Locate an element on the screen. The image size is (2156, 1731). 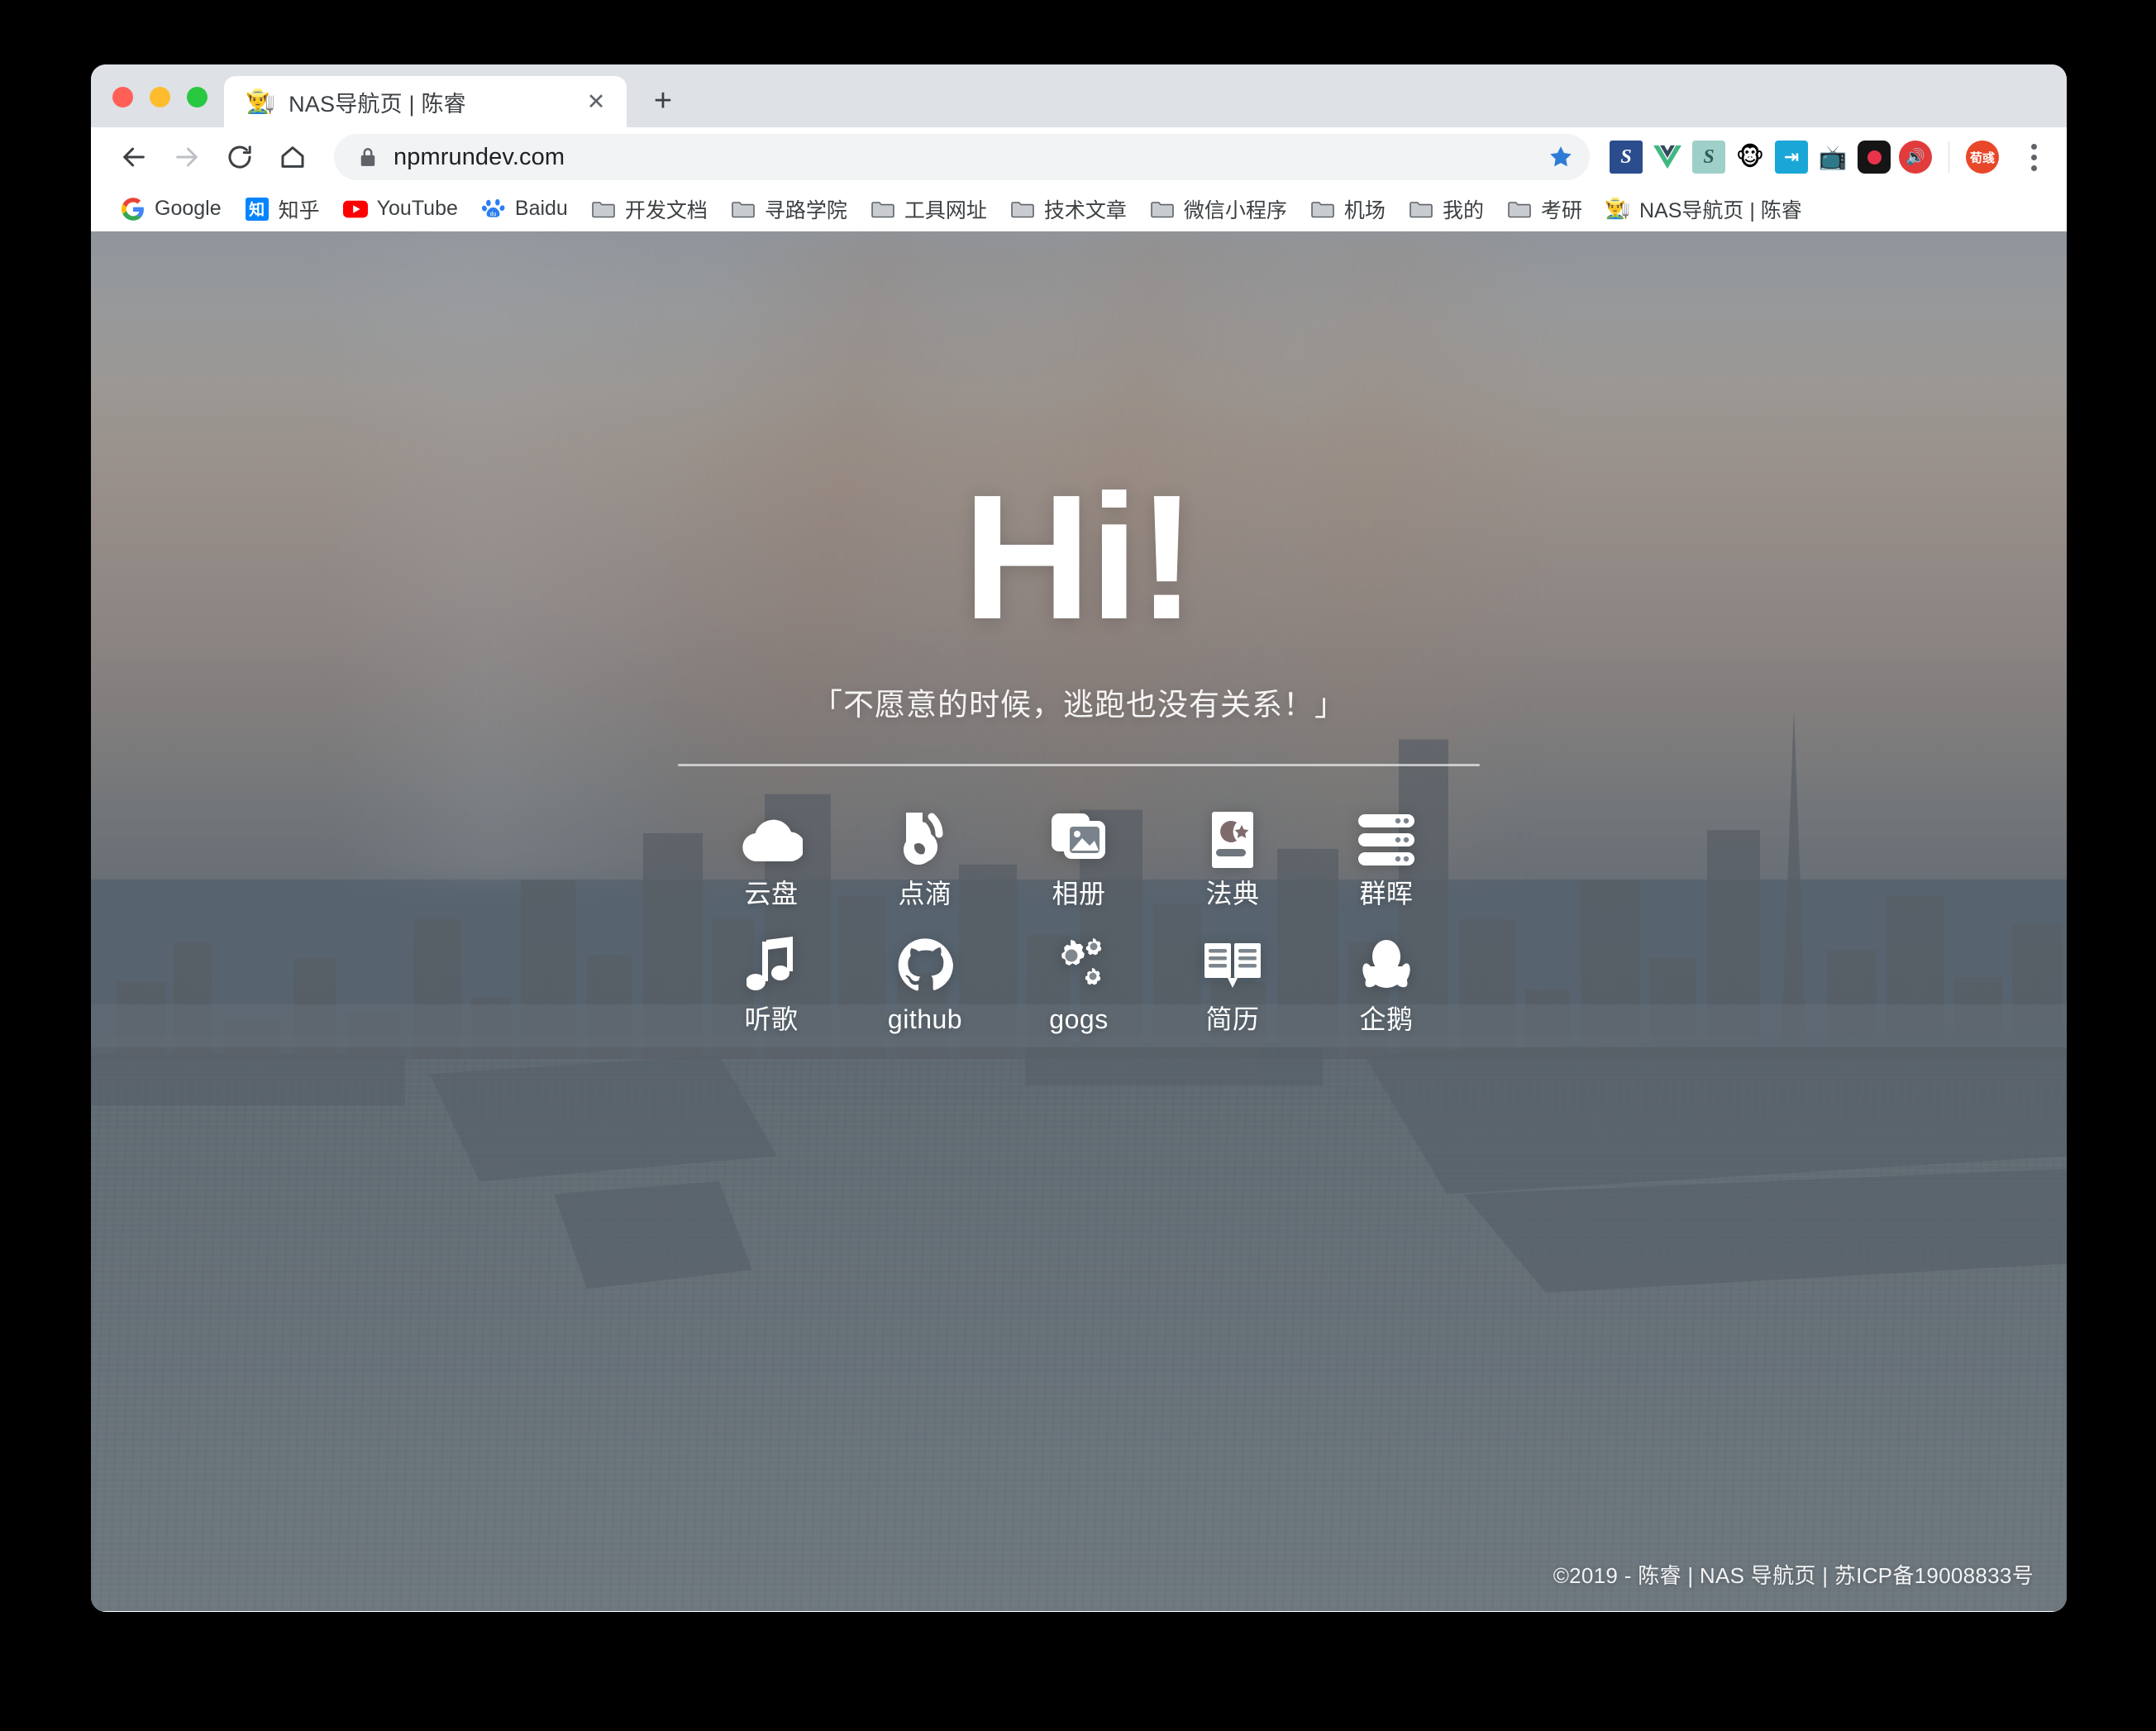
extension-recorder is located at coordinates (1875, 157).